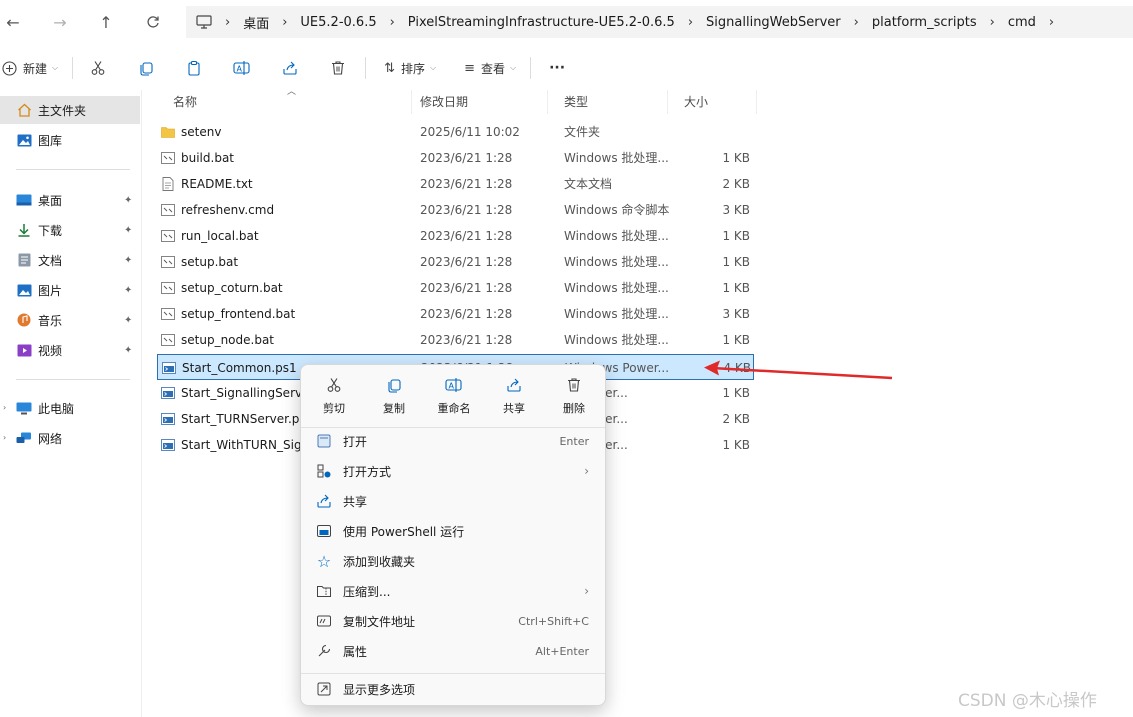 This screenshot has height=717, width=1133. Describe the element at coordinates (70, 320) in the screenshot. I see `sidebar-item-music: 音乐 ✦` at that location.